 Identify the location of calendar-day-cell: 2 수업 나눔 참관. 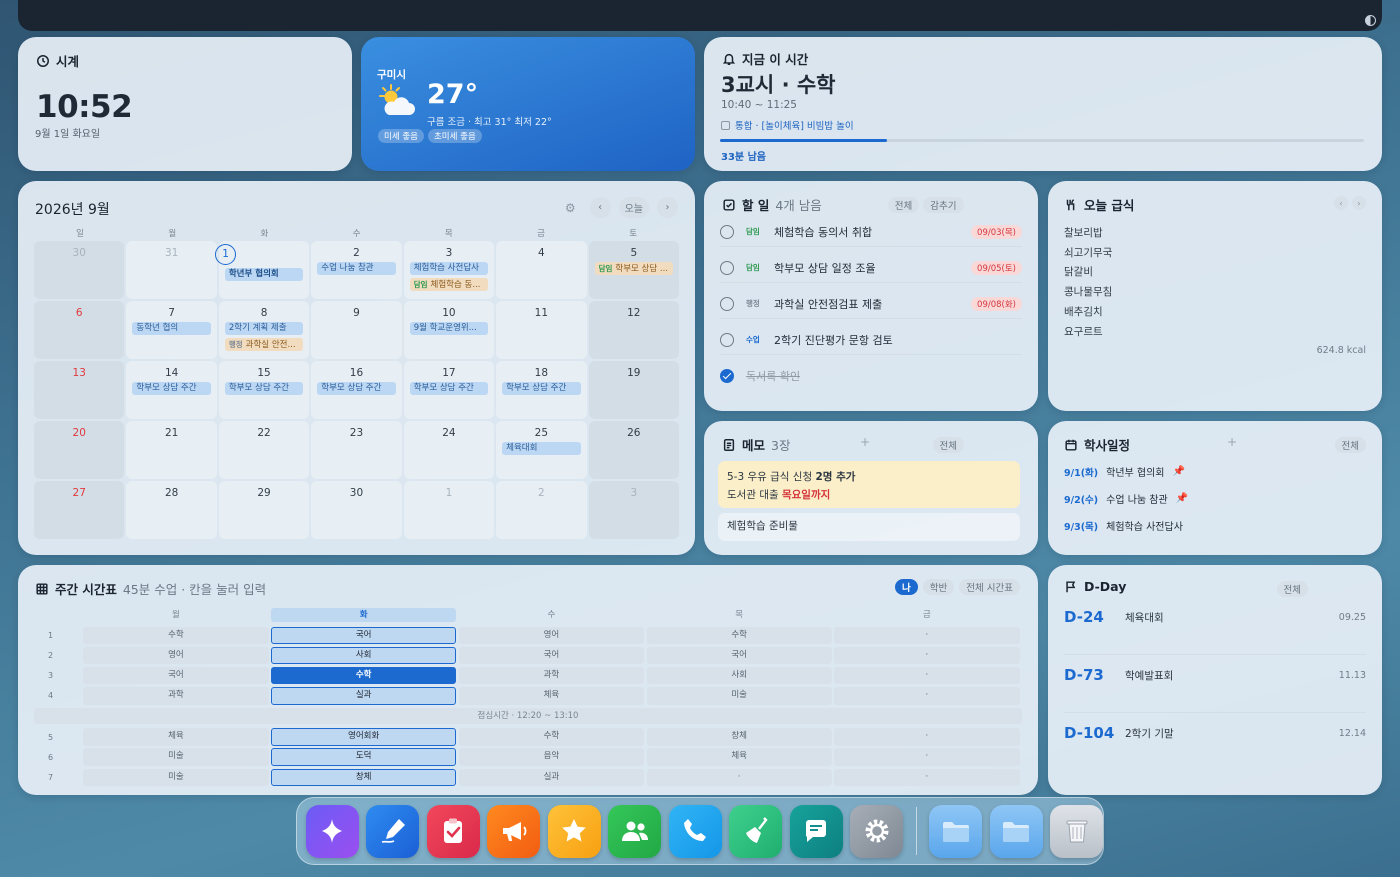
(356, 270).